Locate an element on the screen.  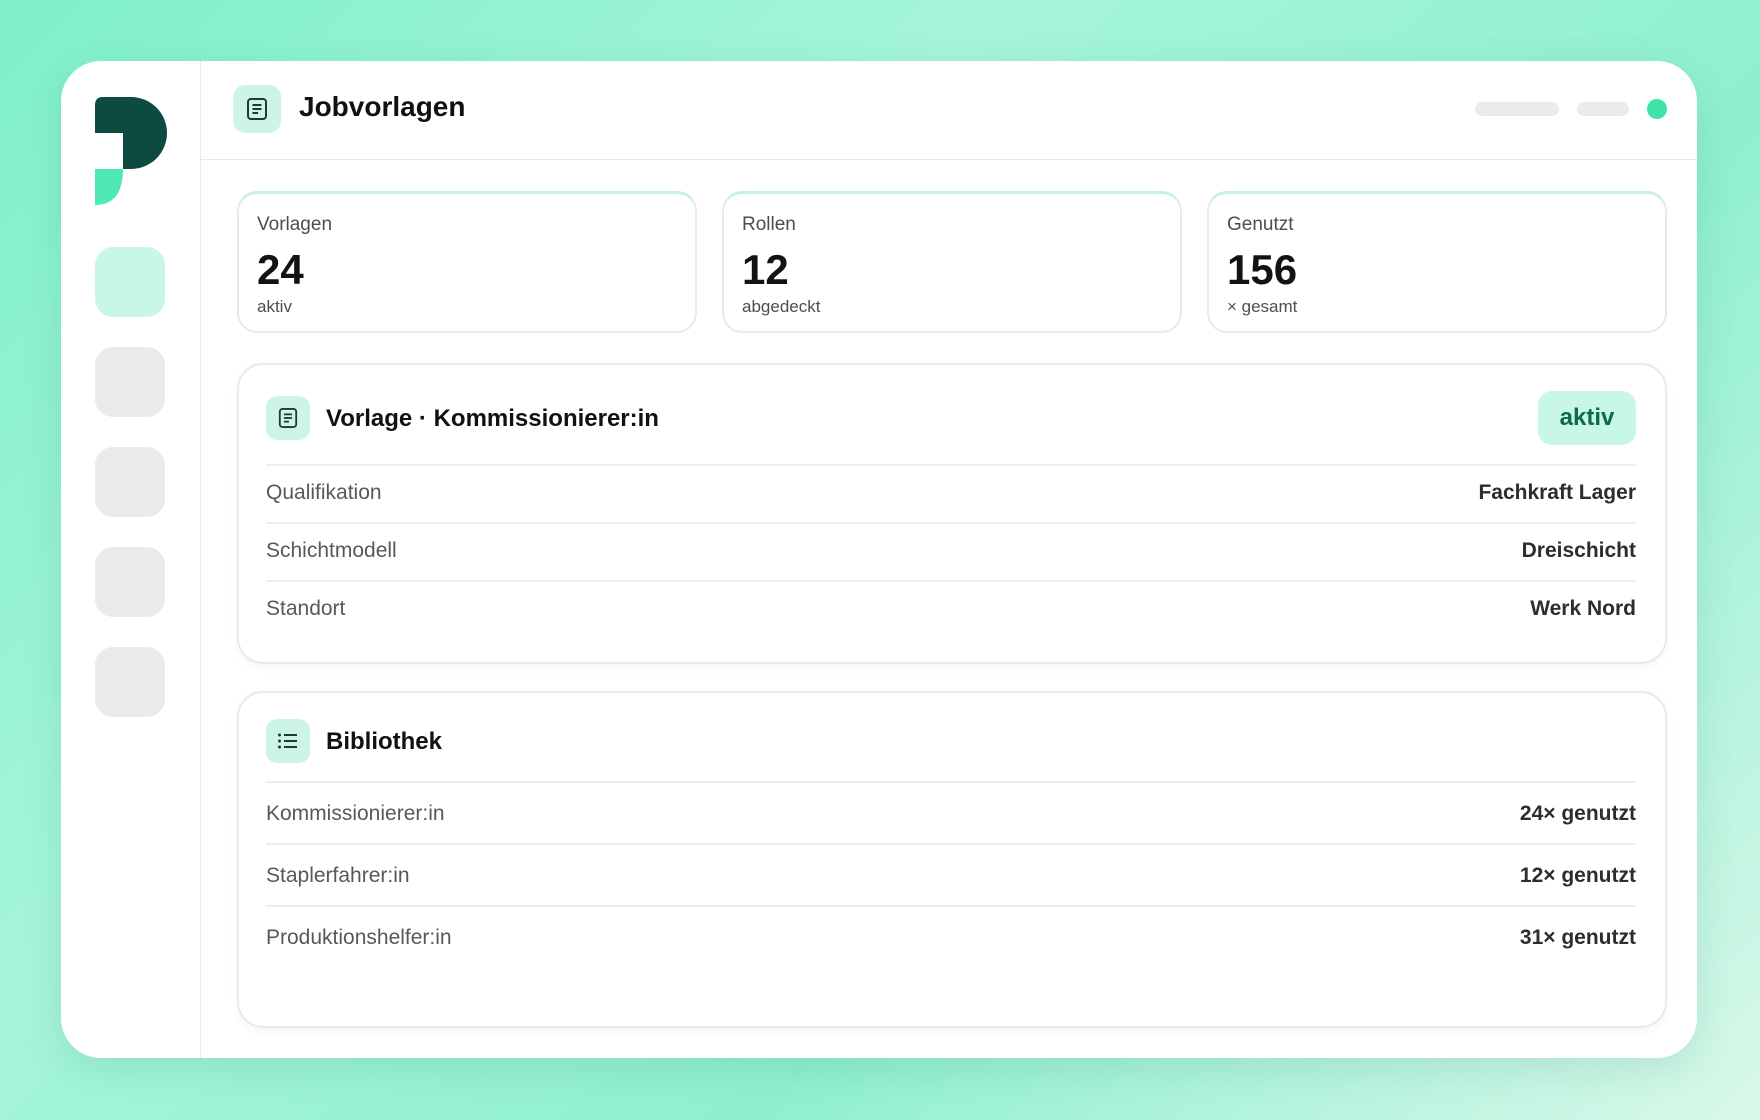
sidebar is located at coordinates (131, 559).